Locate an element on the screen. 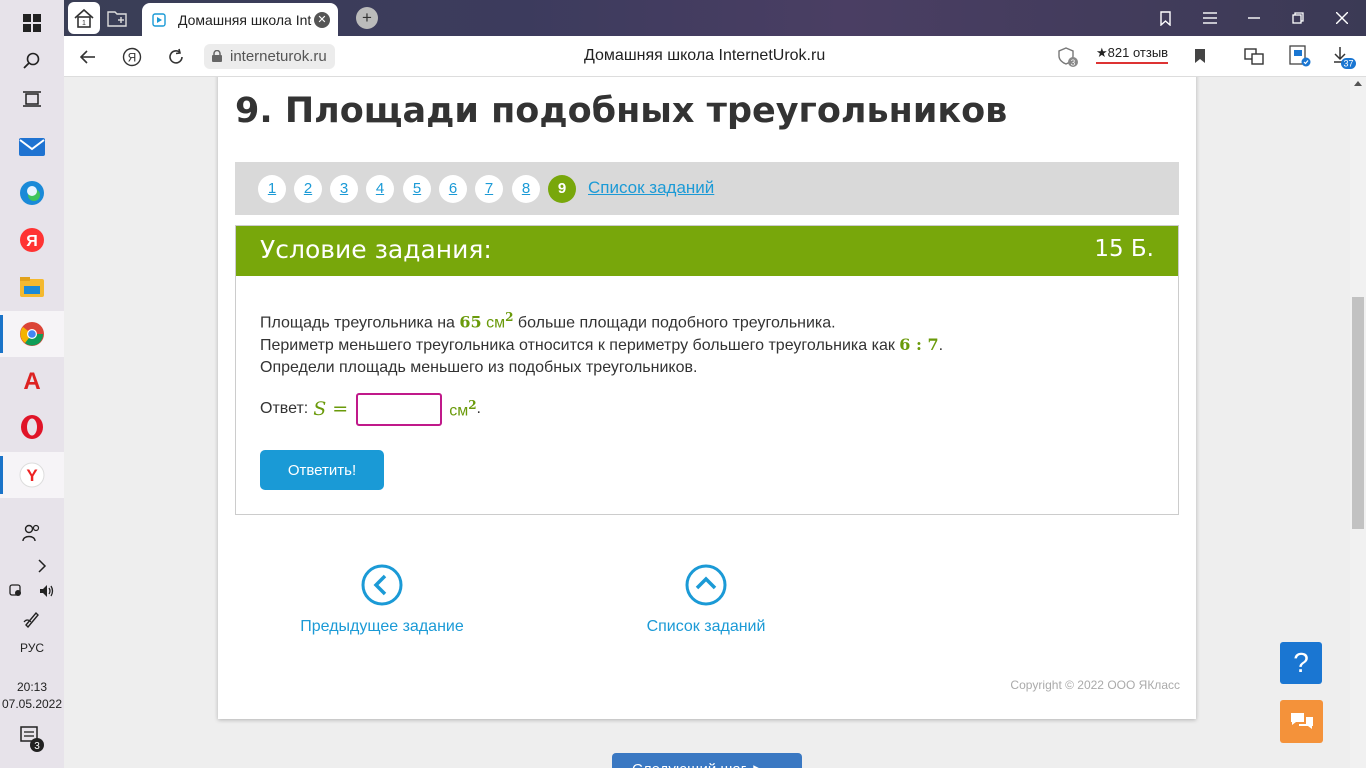  mail-app-icon is located at coordinates (32, 147).